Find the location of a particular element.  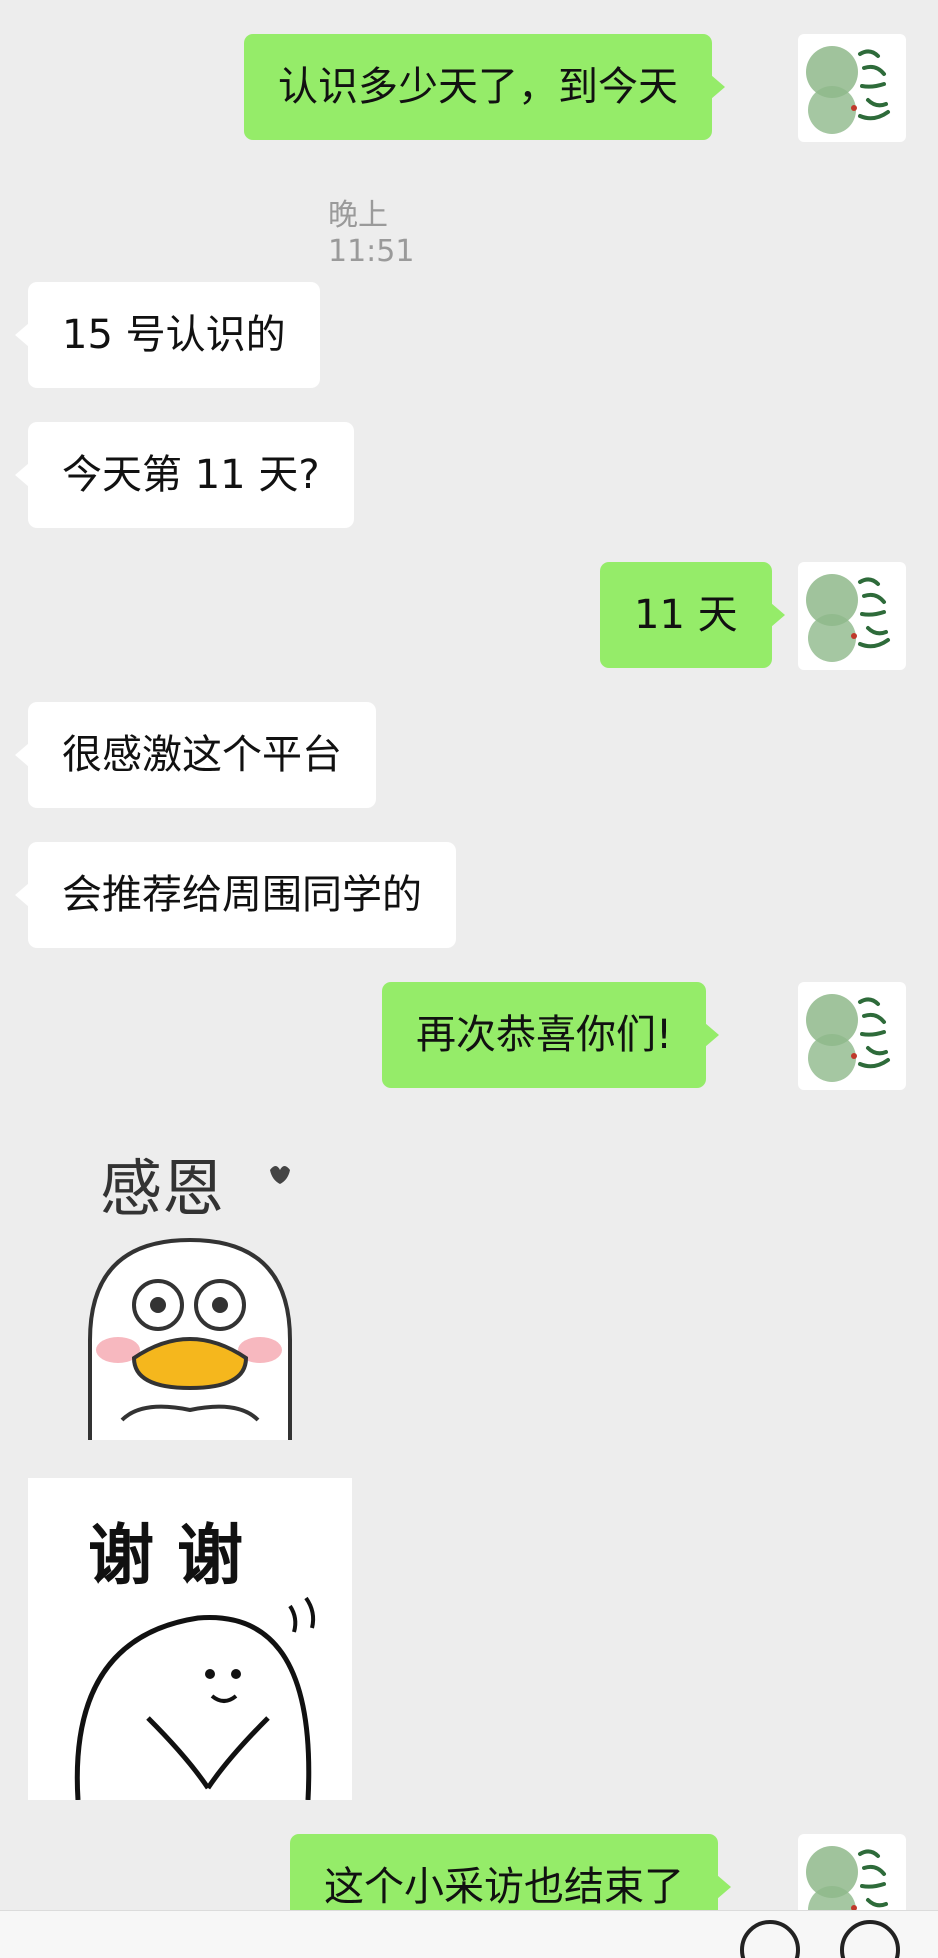

message-timestamp: 晚上11:51 is located at coordinates (371, 233).